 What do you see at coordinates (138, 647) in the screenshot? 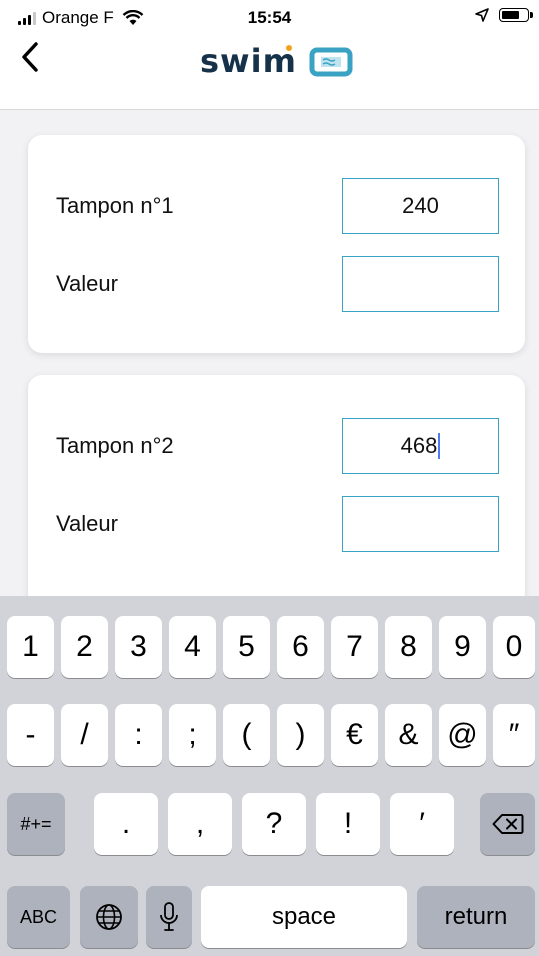
I see `key-3: 3` at bounding box center [138, 647].